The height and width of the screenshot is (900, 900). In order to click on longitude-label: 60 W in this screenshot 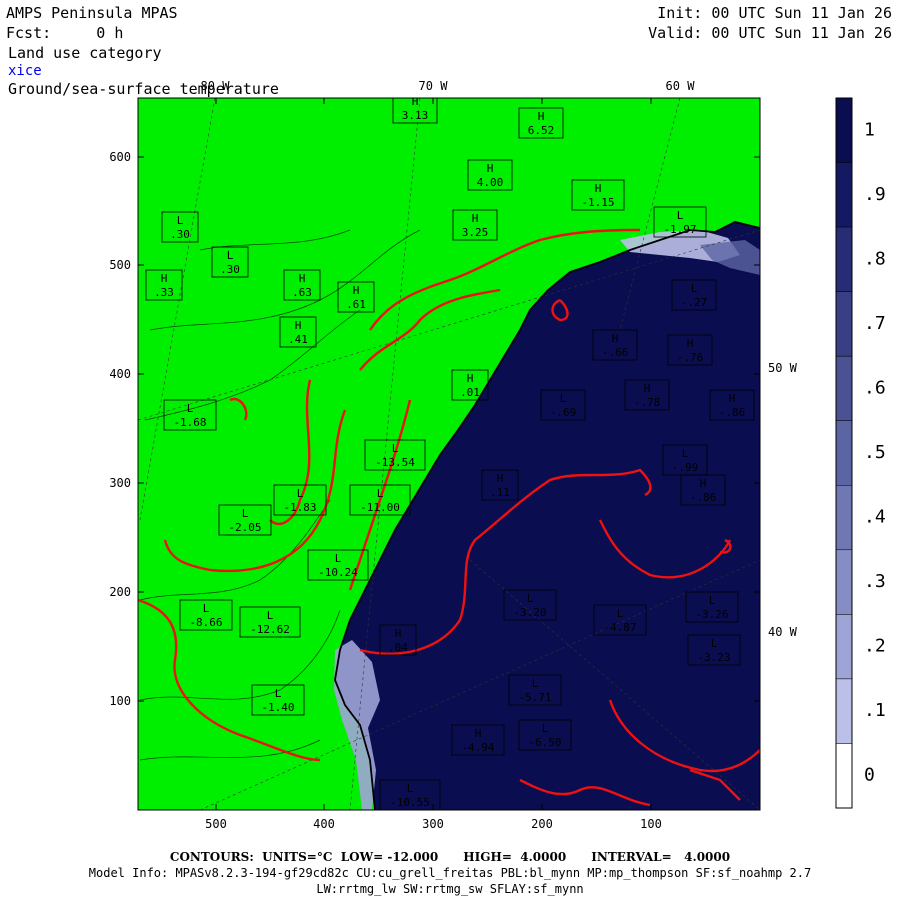, I will do `click(681, 86)`.